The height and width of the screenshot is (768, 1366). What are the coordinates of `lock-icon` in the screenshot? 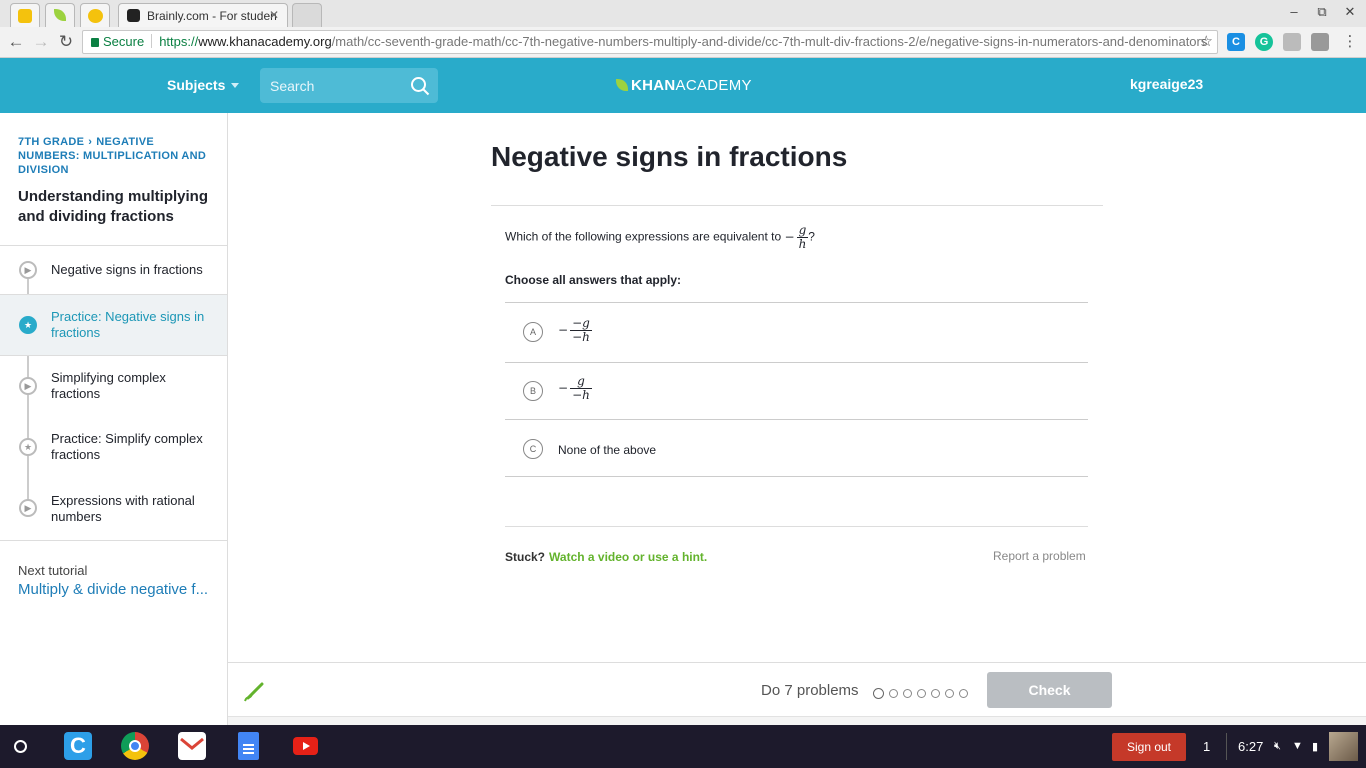 It's located at (95, 42).